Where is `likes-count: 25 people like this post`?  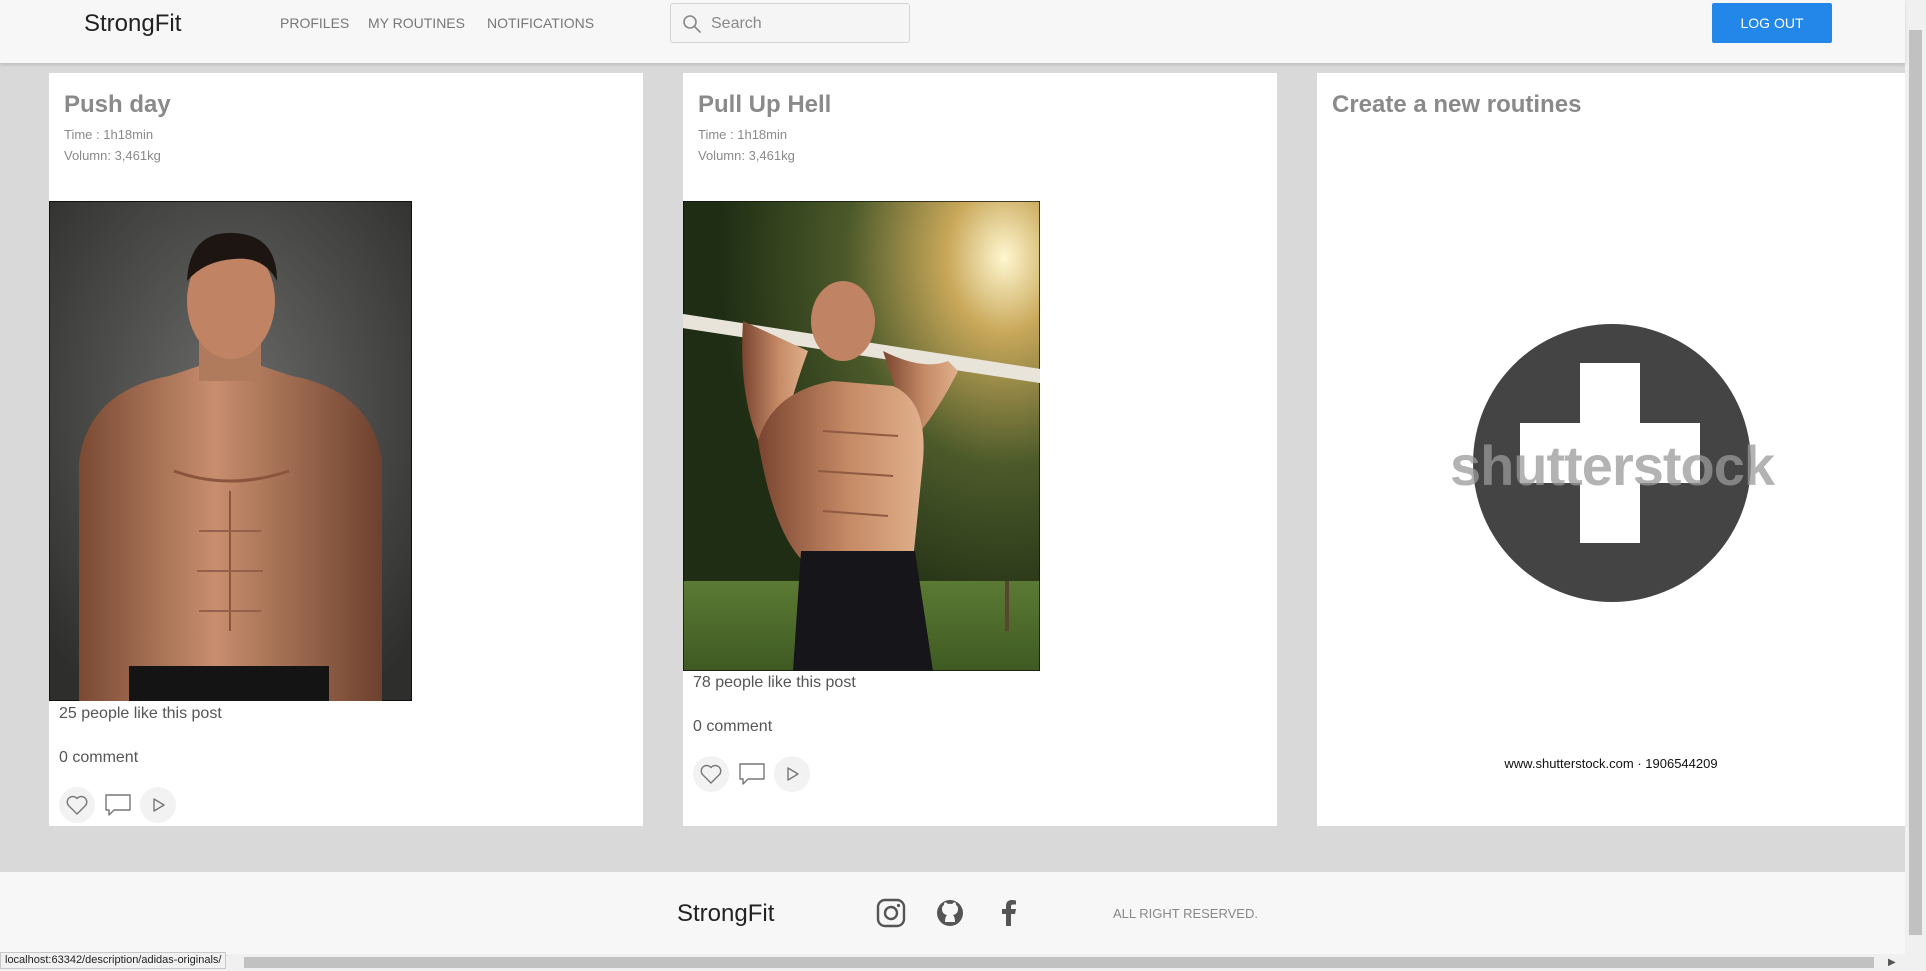 likes-count: 25 people like this post is located at coordinates (140, 713).